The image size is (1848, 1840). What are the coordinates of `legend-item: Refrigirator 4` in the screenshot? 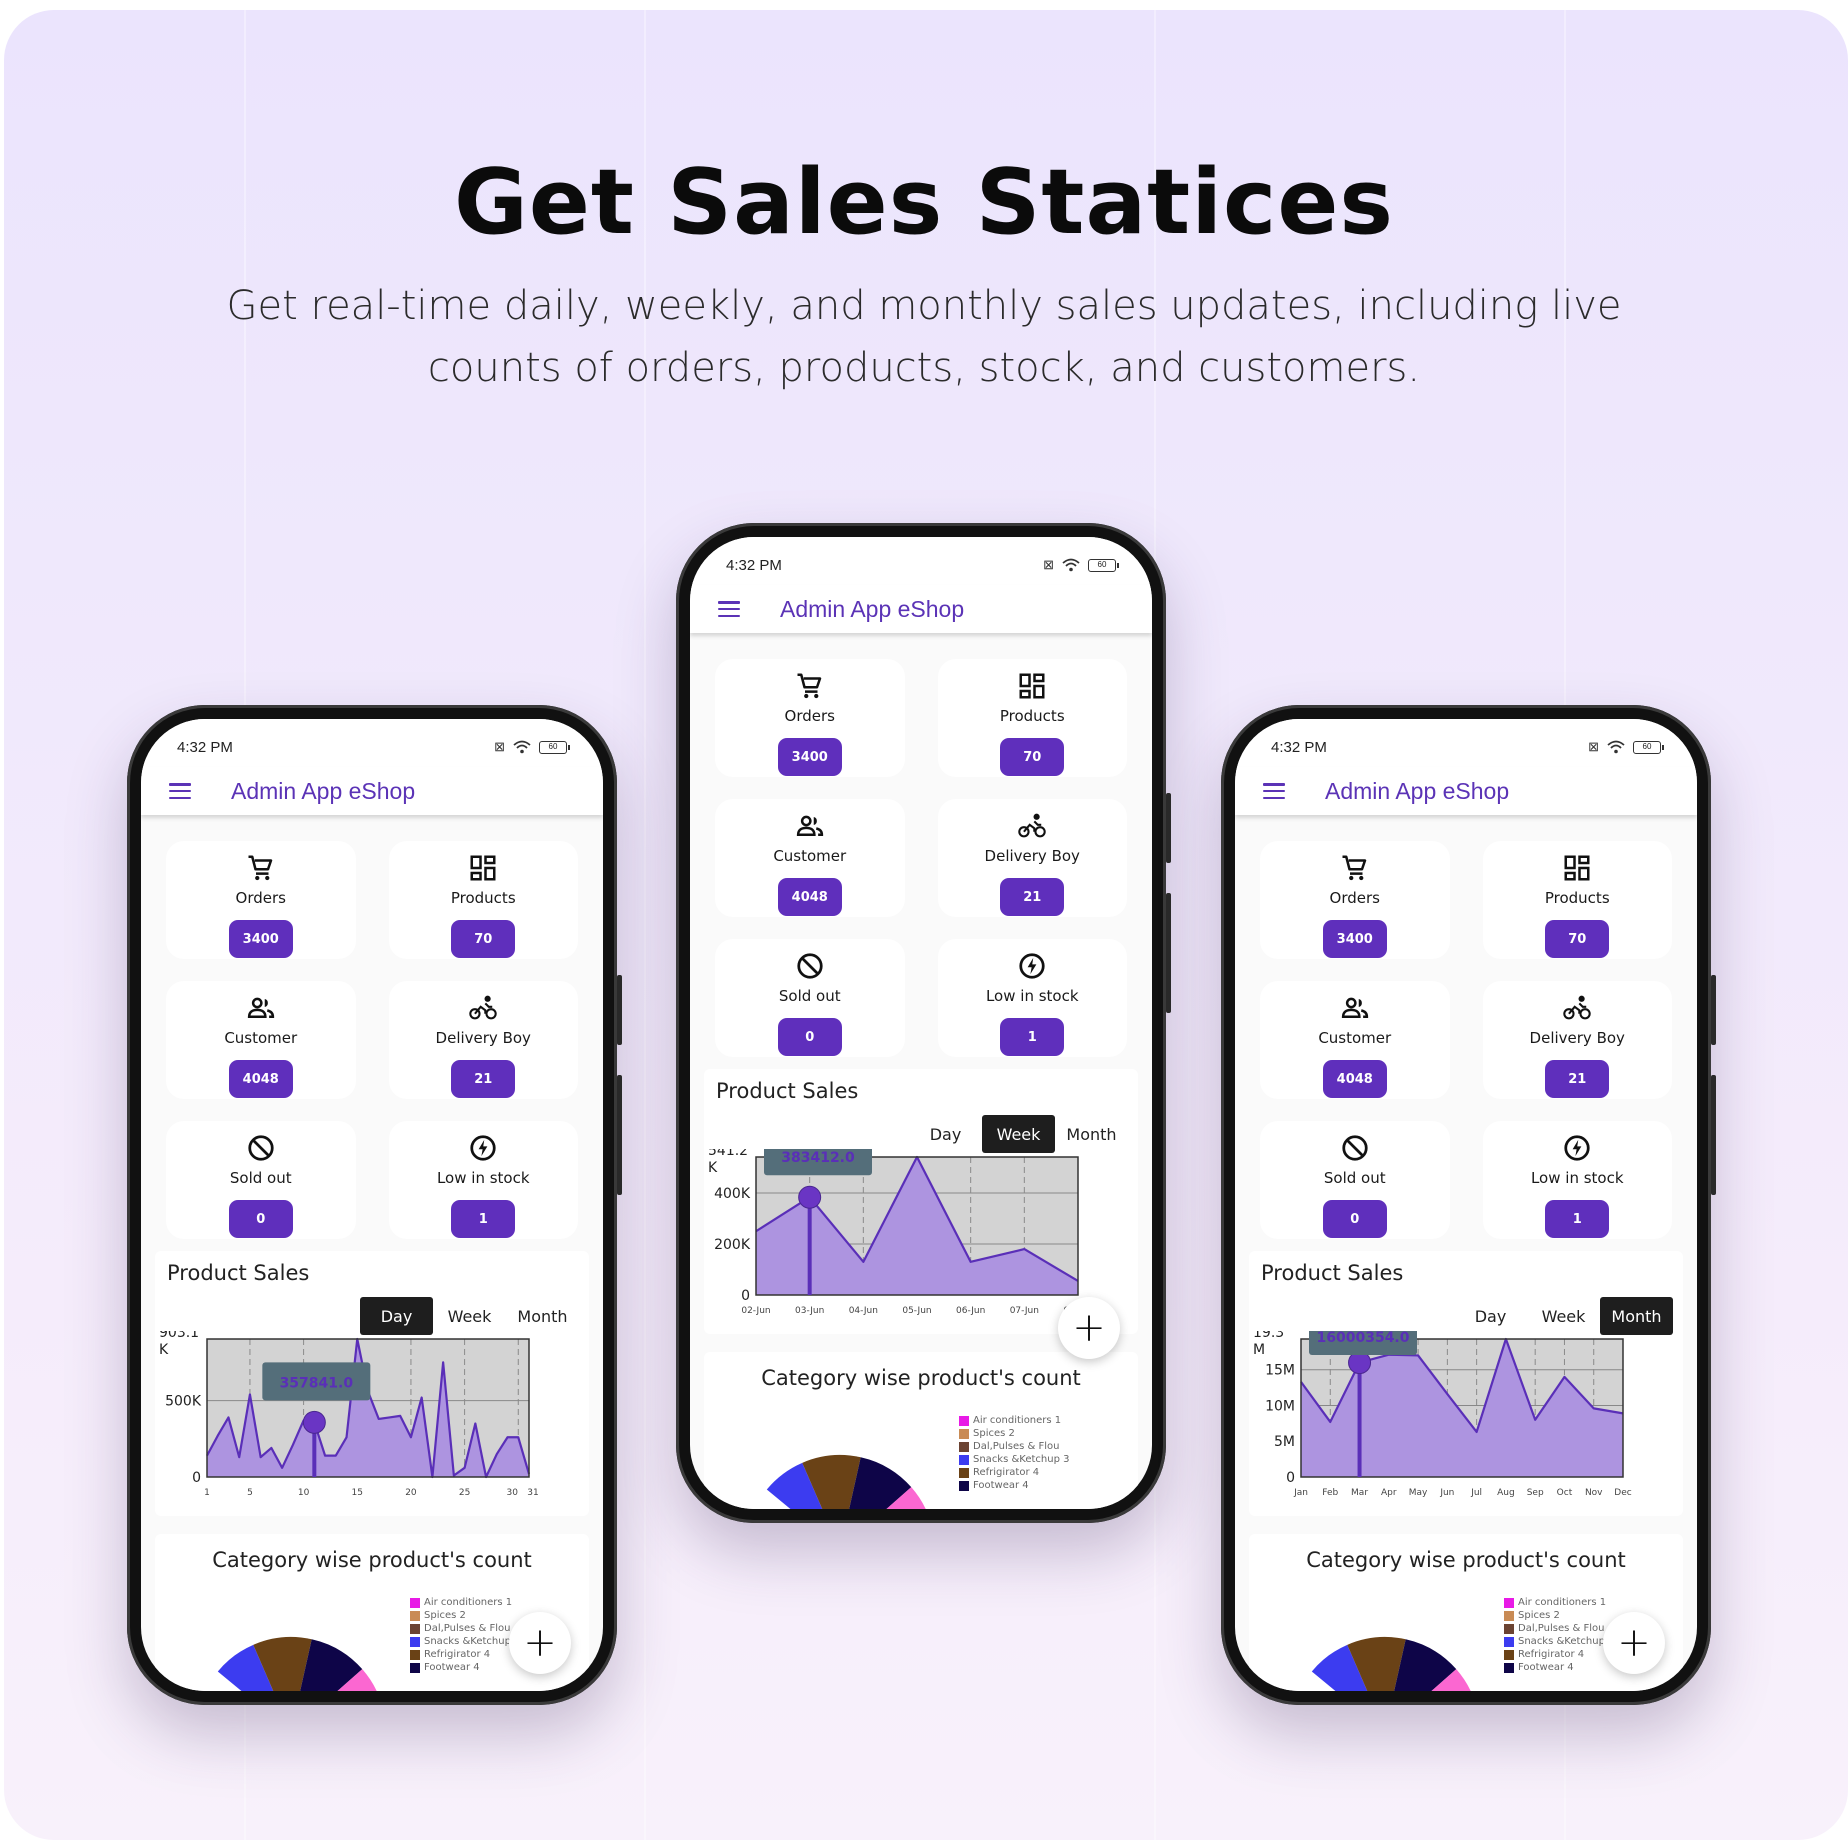 It's located at (1014, 1472).